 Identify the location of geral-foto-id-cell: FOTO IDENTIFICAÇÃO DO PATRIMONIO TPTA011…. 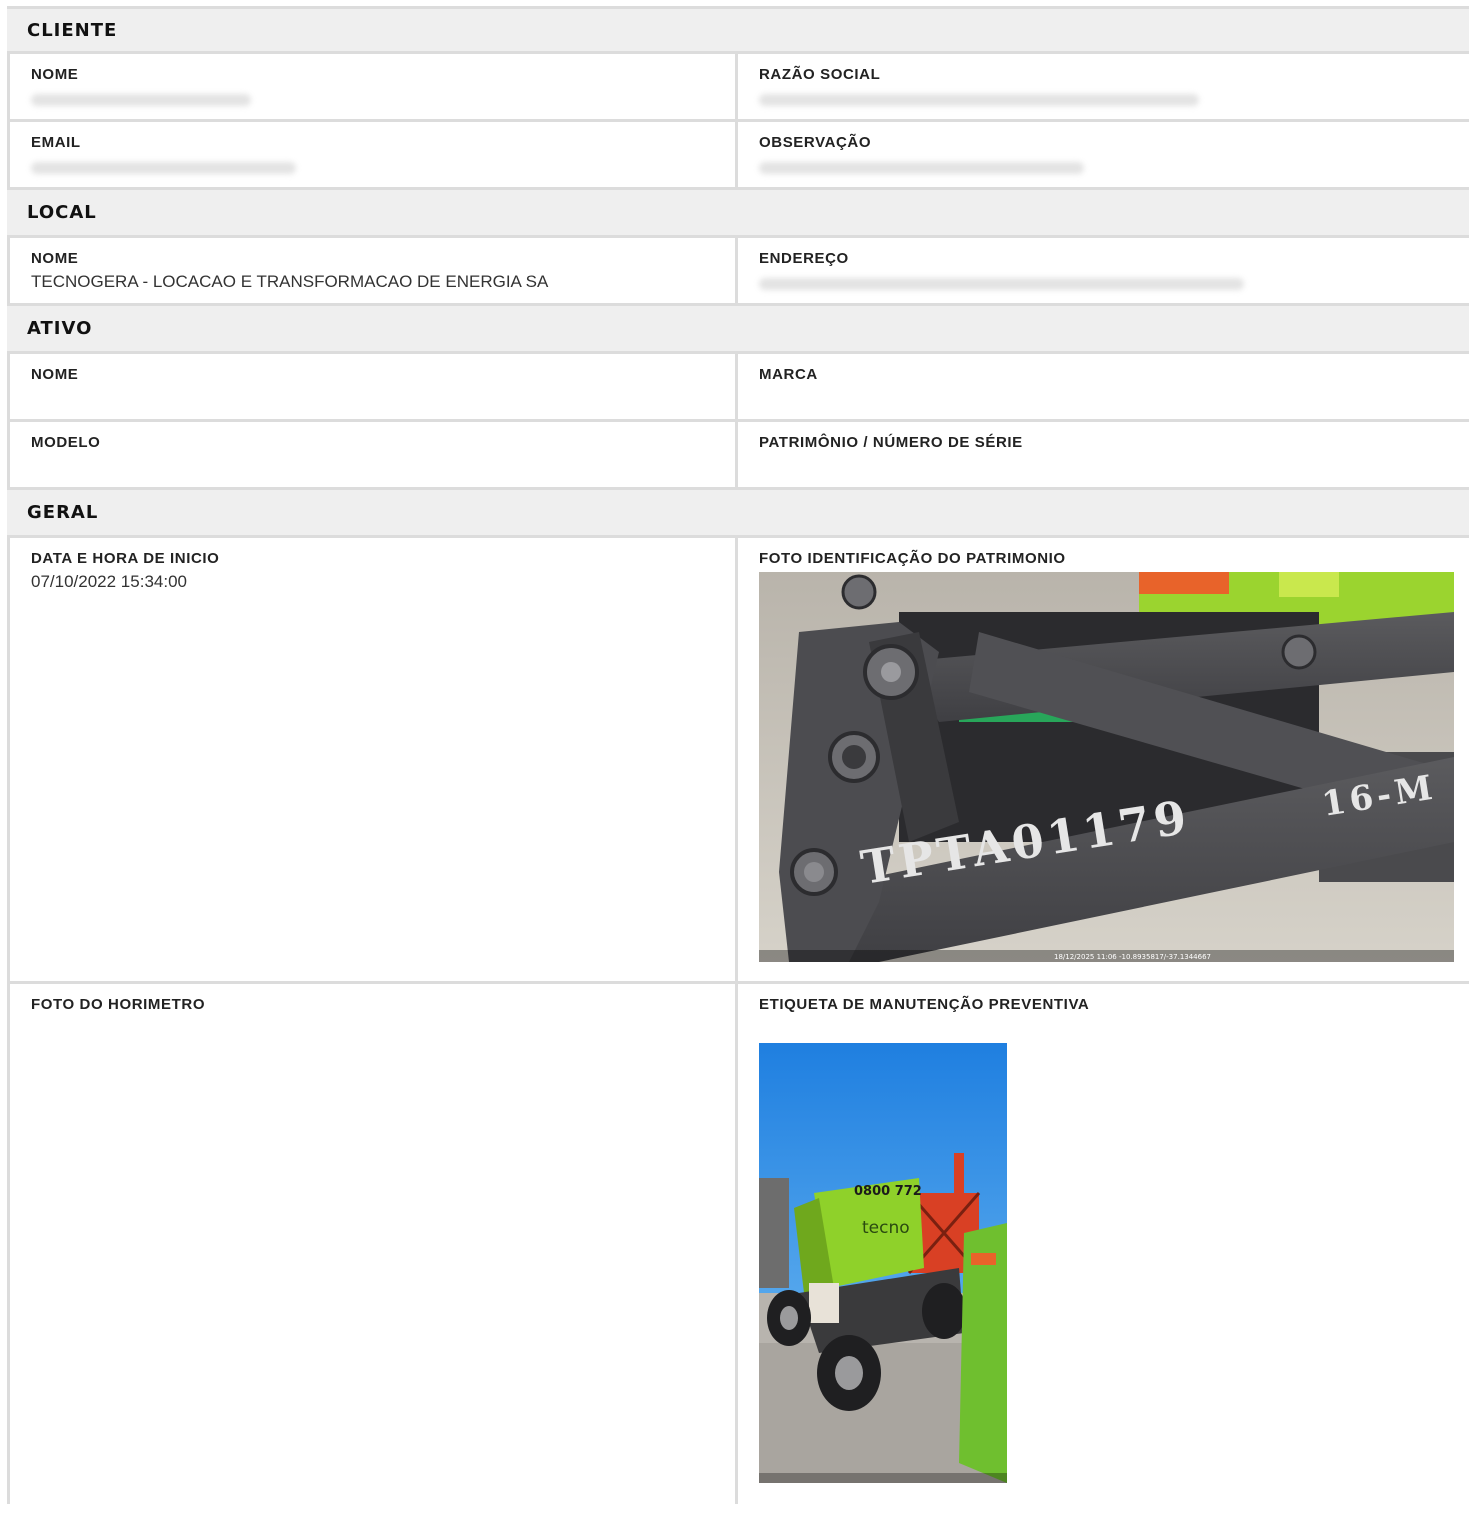
(1103, 759).